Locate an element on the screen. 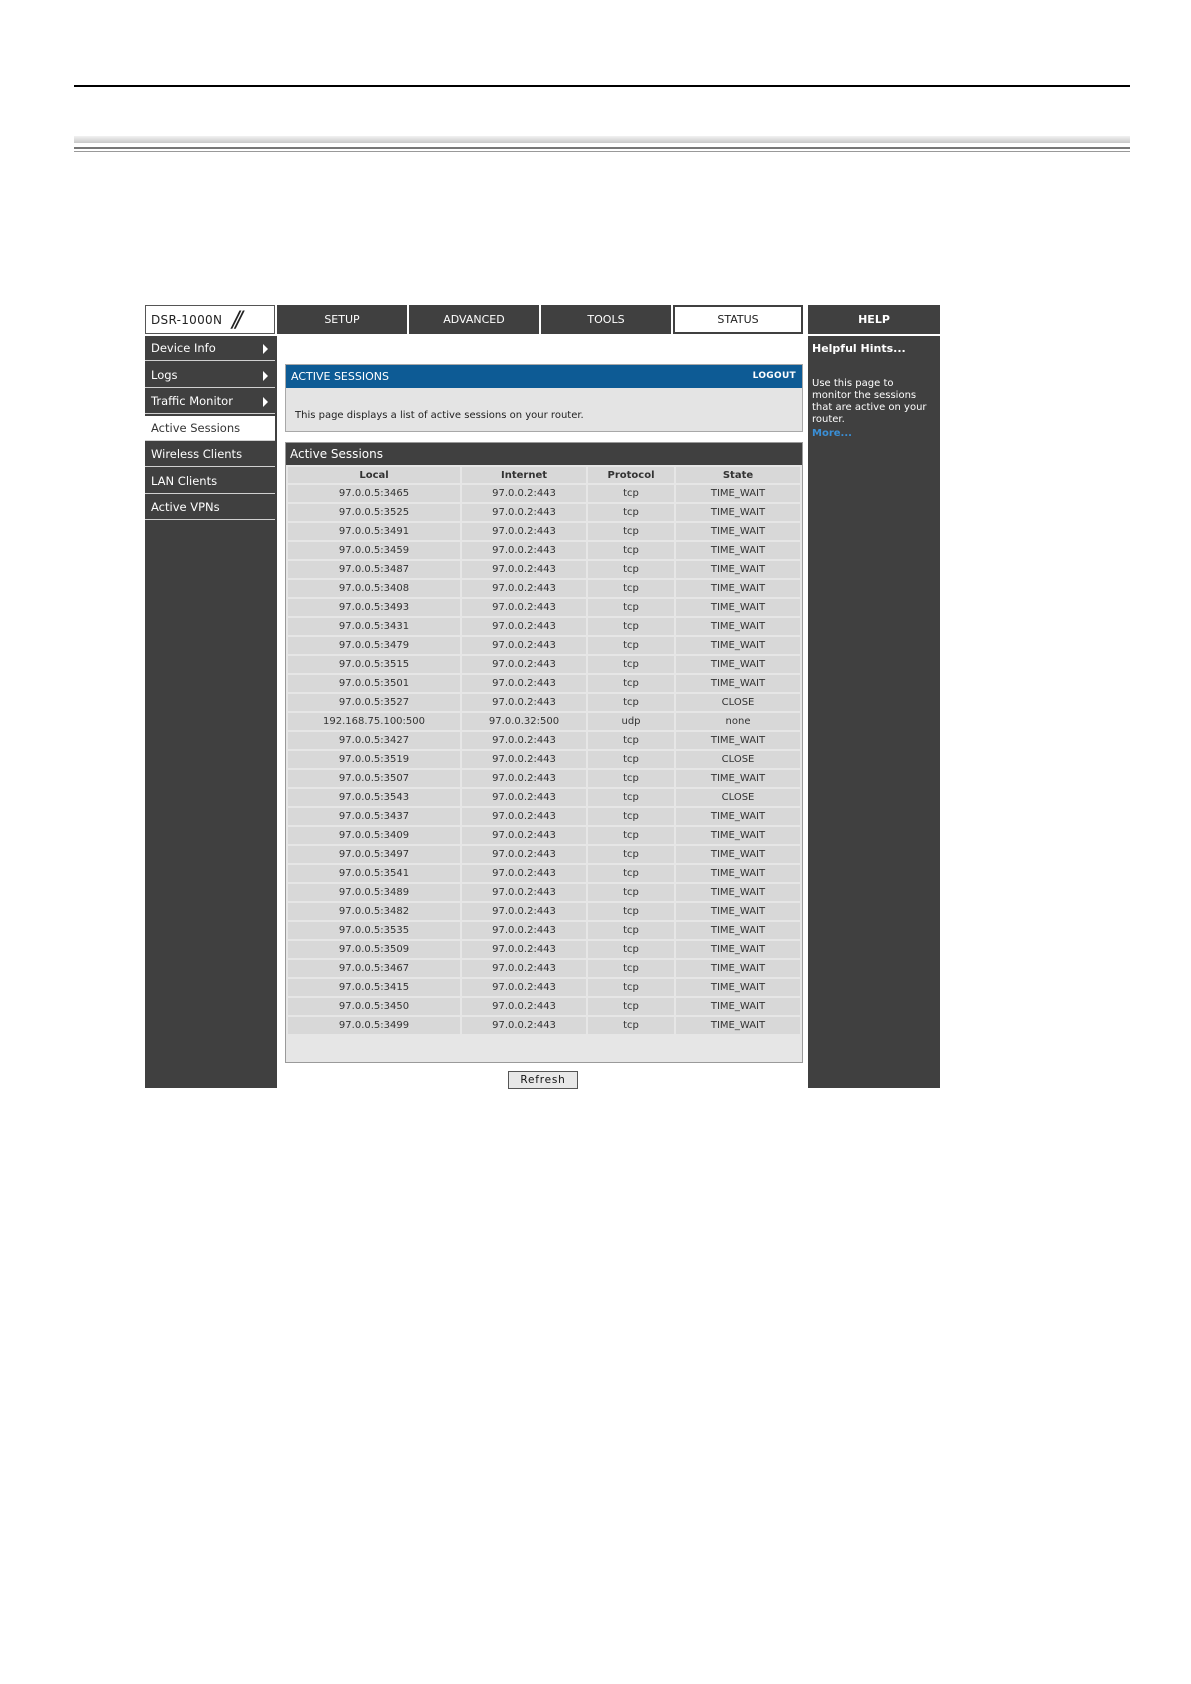 This screenshot has width=1191, height=1684. column-header-local: Local is located at coordinates (374, 475).